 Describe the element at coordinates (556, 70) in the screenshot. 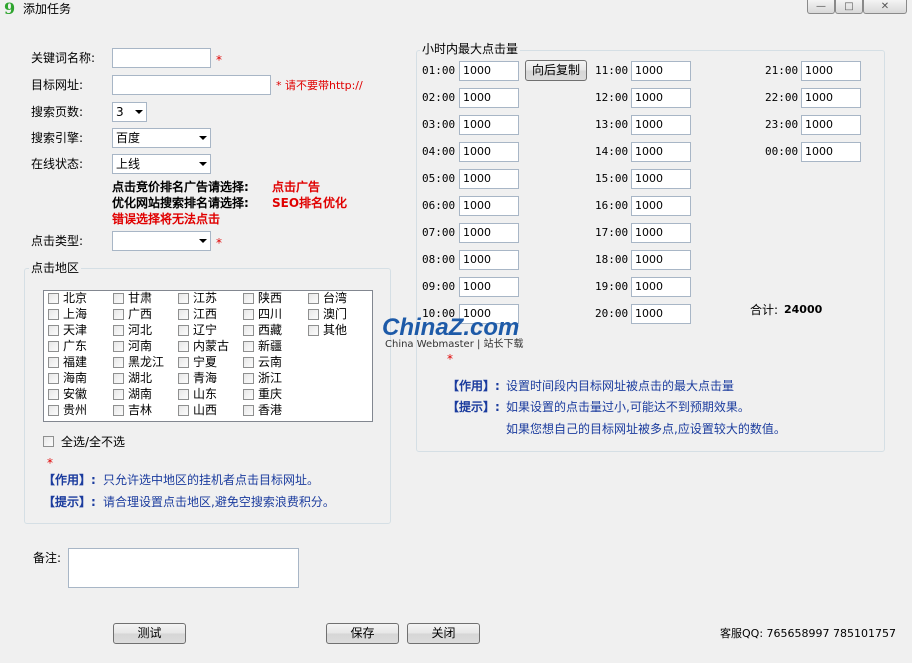

I see `copy-forward-button: 向后复制` at that location.